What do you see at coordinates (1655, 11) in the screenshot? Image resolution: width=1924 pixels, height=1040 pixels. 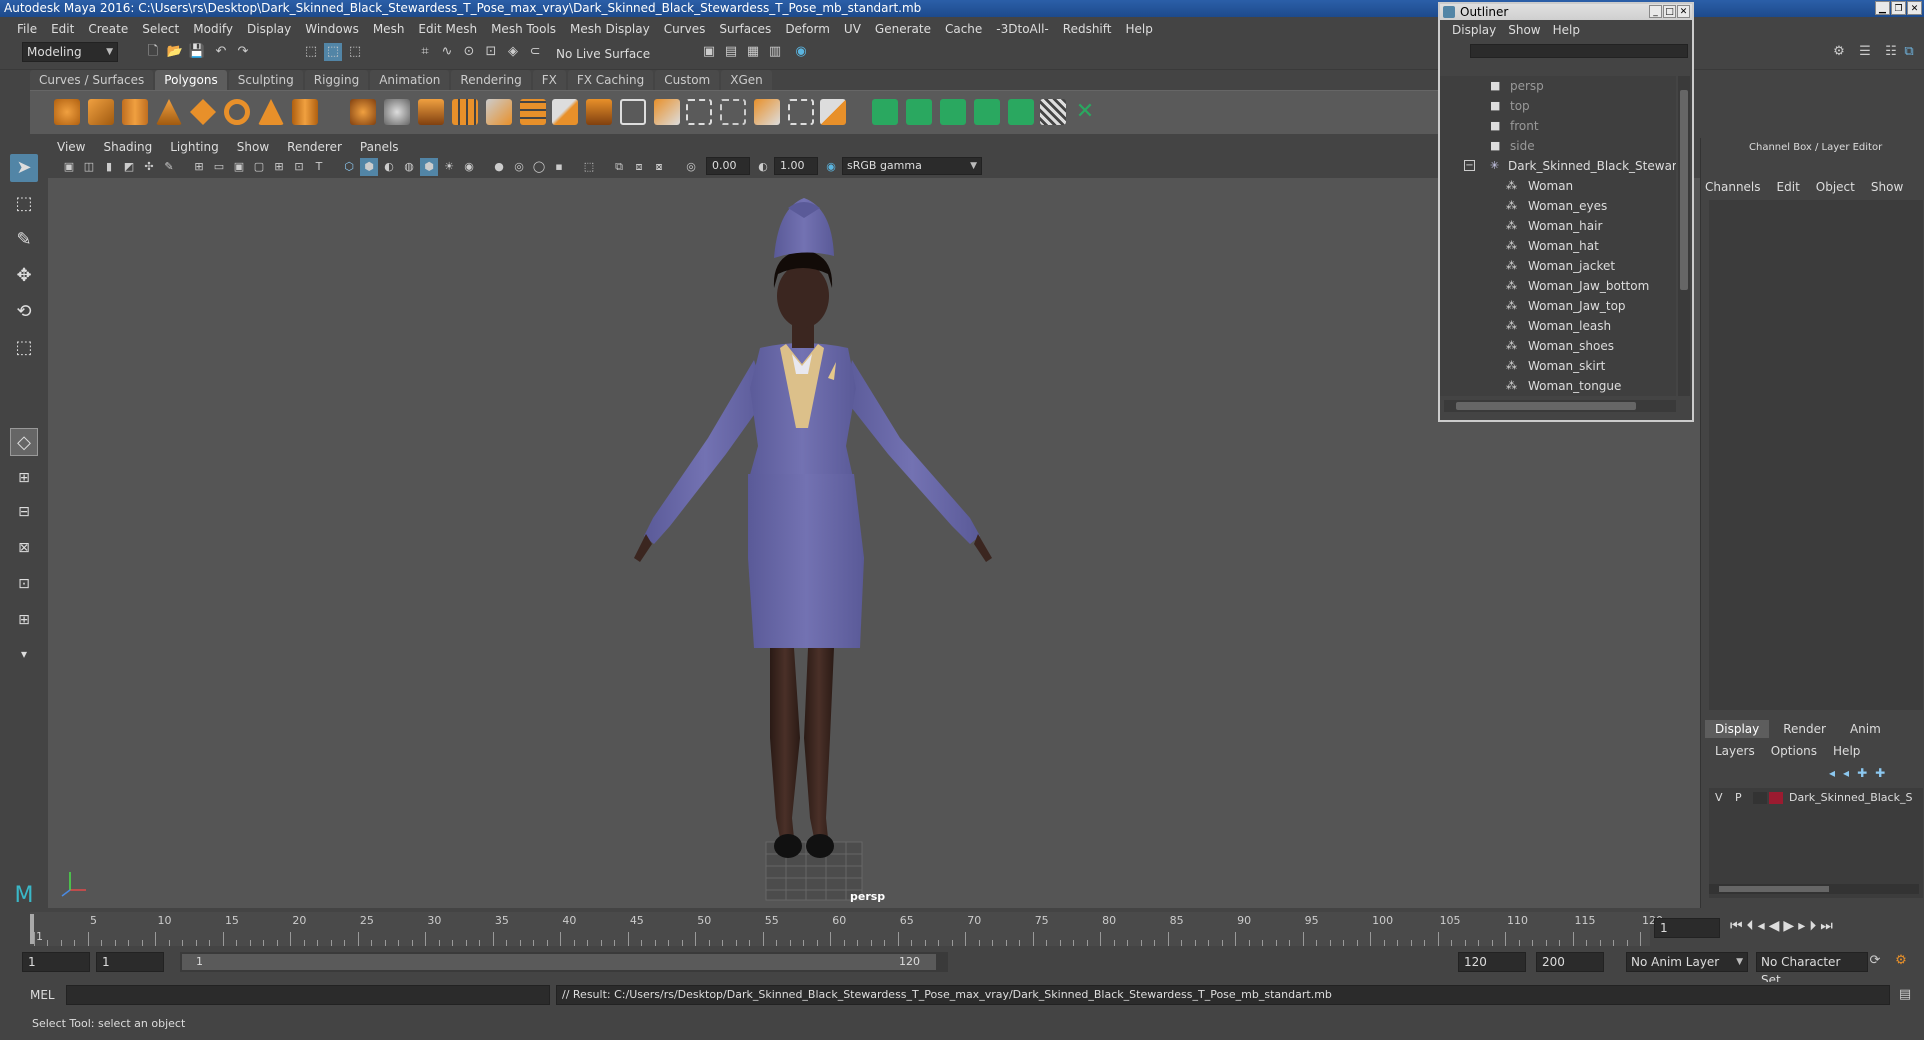 I see `outliner-minimize-button: _` at bounding box center [1655, 11].